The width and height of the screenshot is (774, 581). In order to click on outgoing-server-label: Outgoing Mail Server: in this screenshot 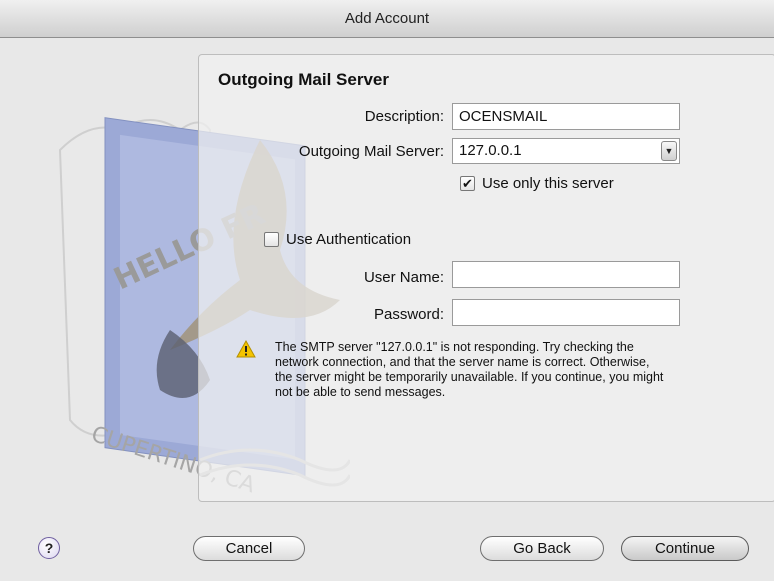, I will do `click(371, 151)`.